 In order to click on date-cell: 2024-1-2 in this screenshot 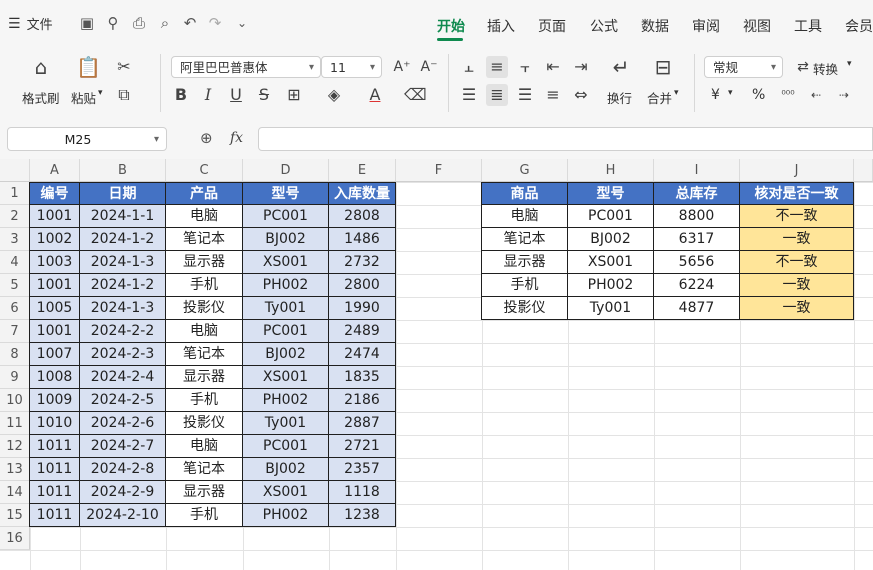, I will do `click(123, 239)`.